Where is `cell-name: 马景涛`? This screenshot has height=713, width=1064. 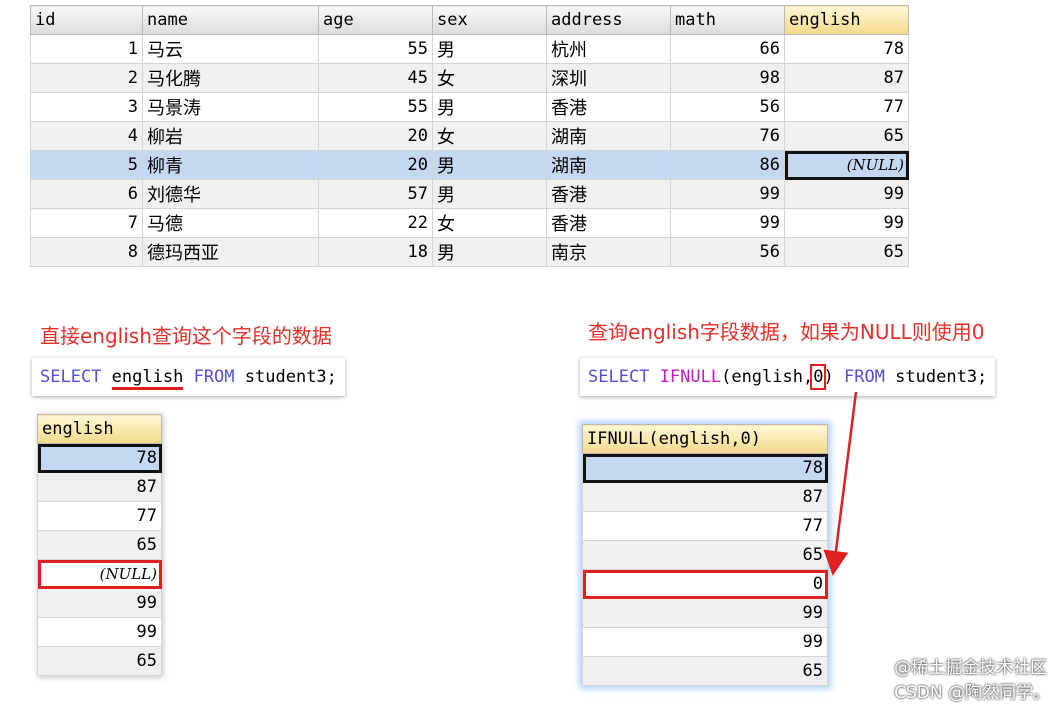
cell-name: 马景涛 is located at coordinates (230, 107).